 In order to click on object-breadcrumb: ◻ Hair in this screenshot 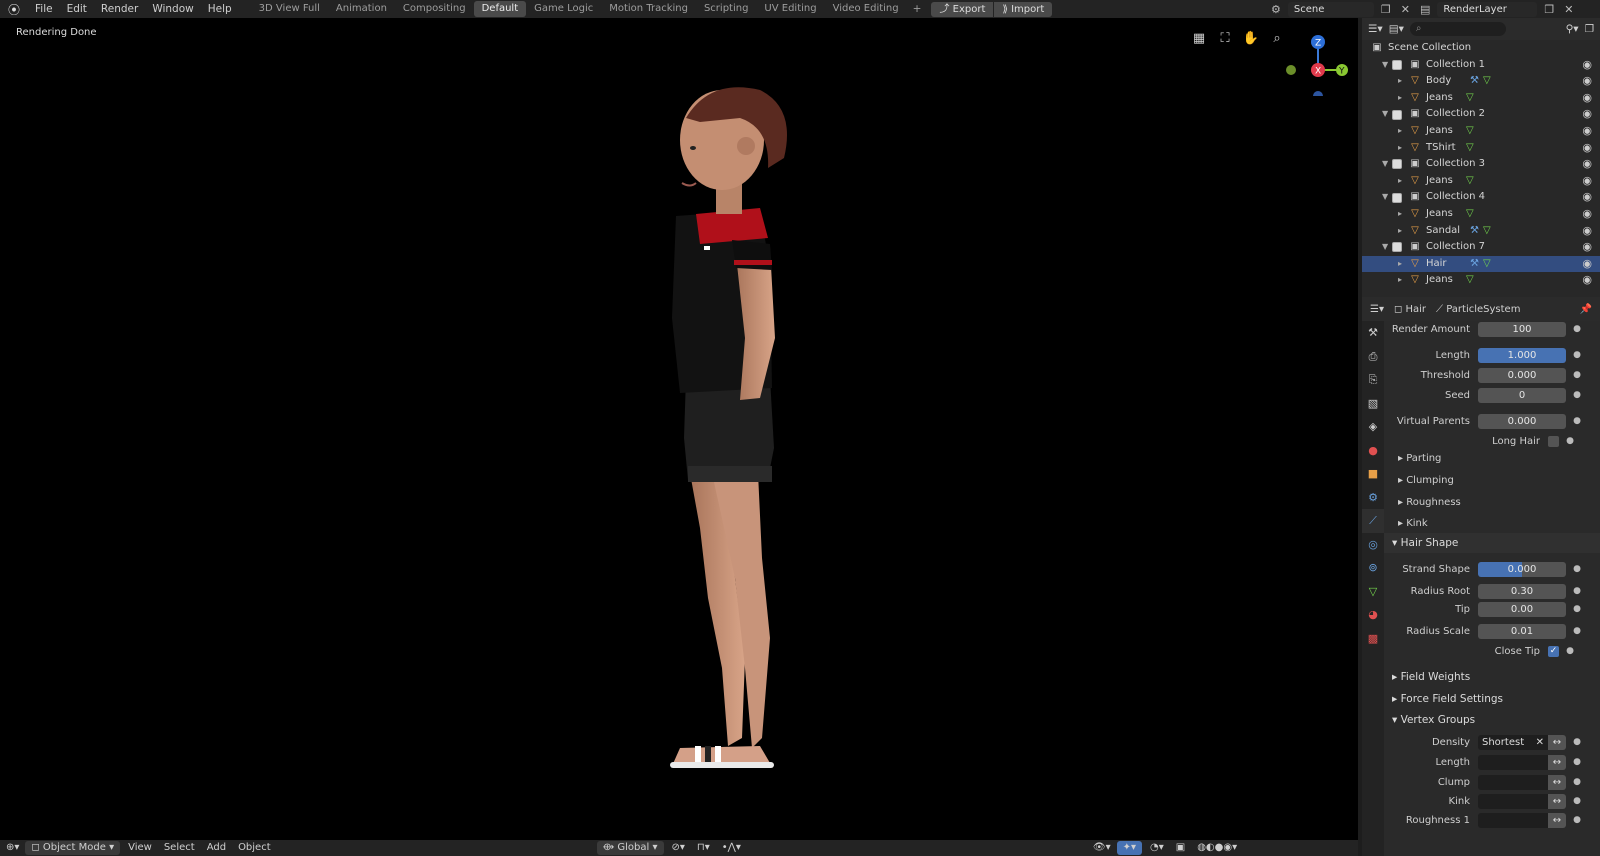, I will do `click(1410, 309)`.